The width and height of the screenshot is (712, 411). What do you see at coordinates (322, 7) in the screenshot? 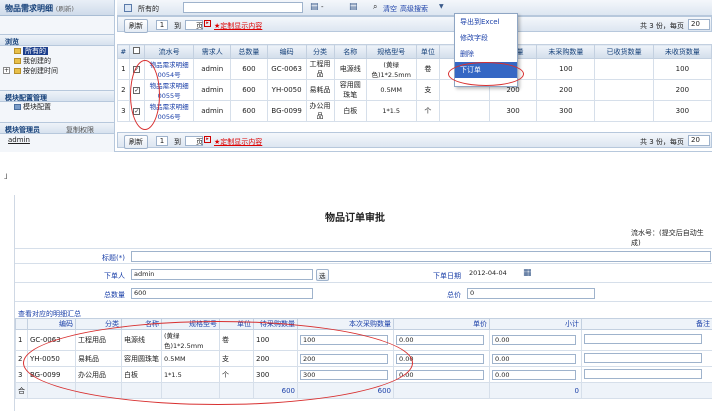
I see `dash: -` at bounding box center [322, 7].